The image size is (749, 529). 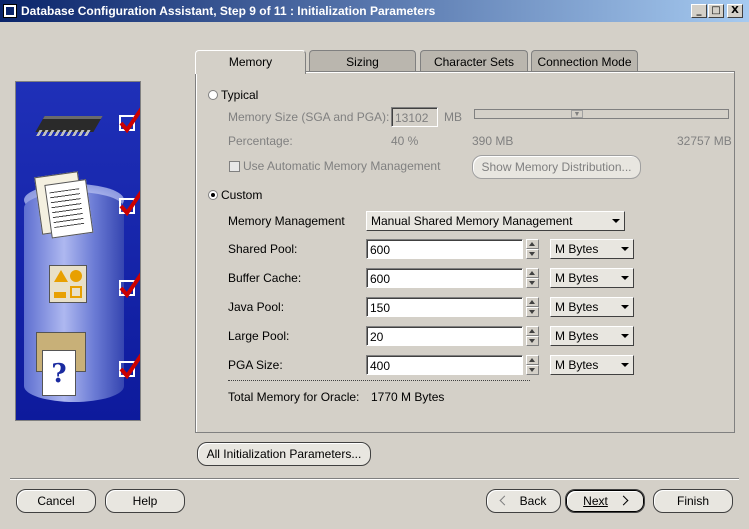 I want to click on slider-thumb: ▼, so click(x=577, y=114).